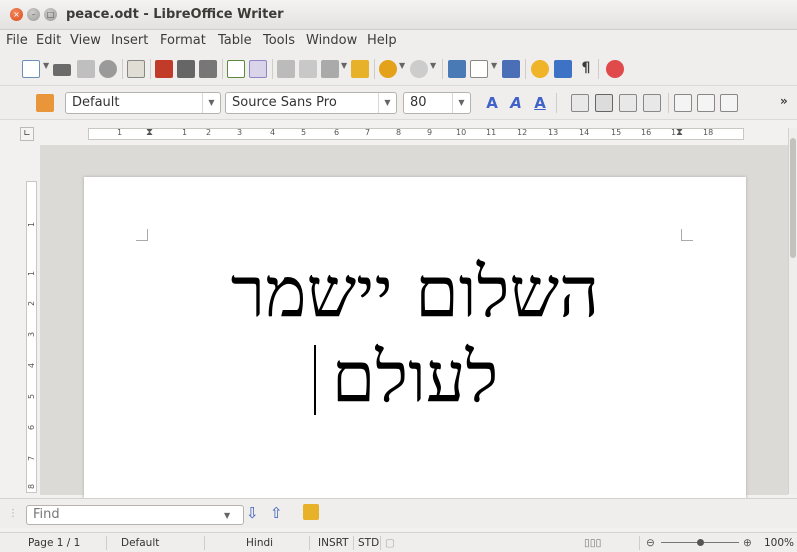 The image size is (797, 552). I want to click on formatting-marks-icon: ¶, so click(586, 69).